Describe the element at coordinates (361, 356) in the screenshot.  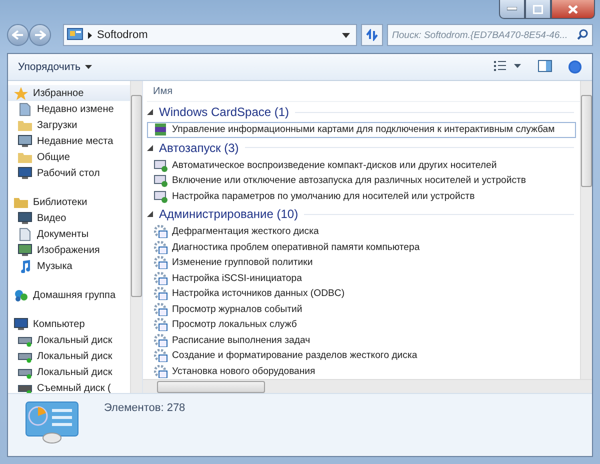
I see `control-panel-item: Создание и форматирование разделов жесткого диска` at that location.